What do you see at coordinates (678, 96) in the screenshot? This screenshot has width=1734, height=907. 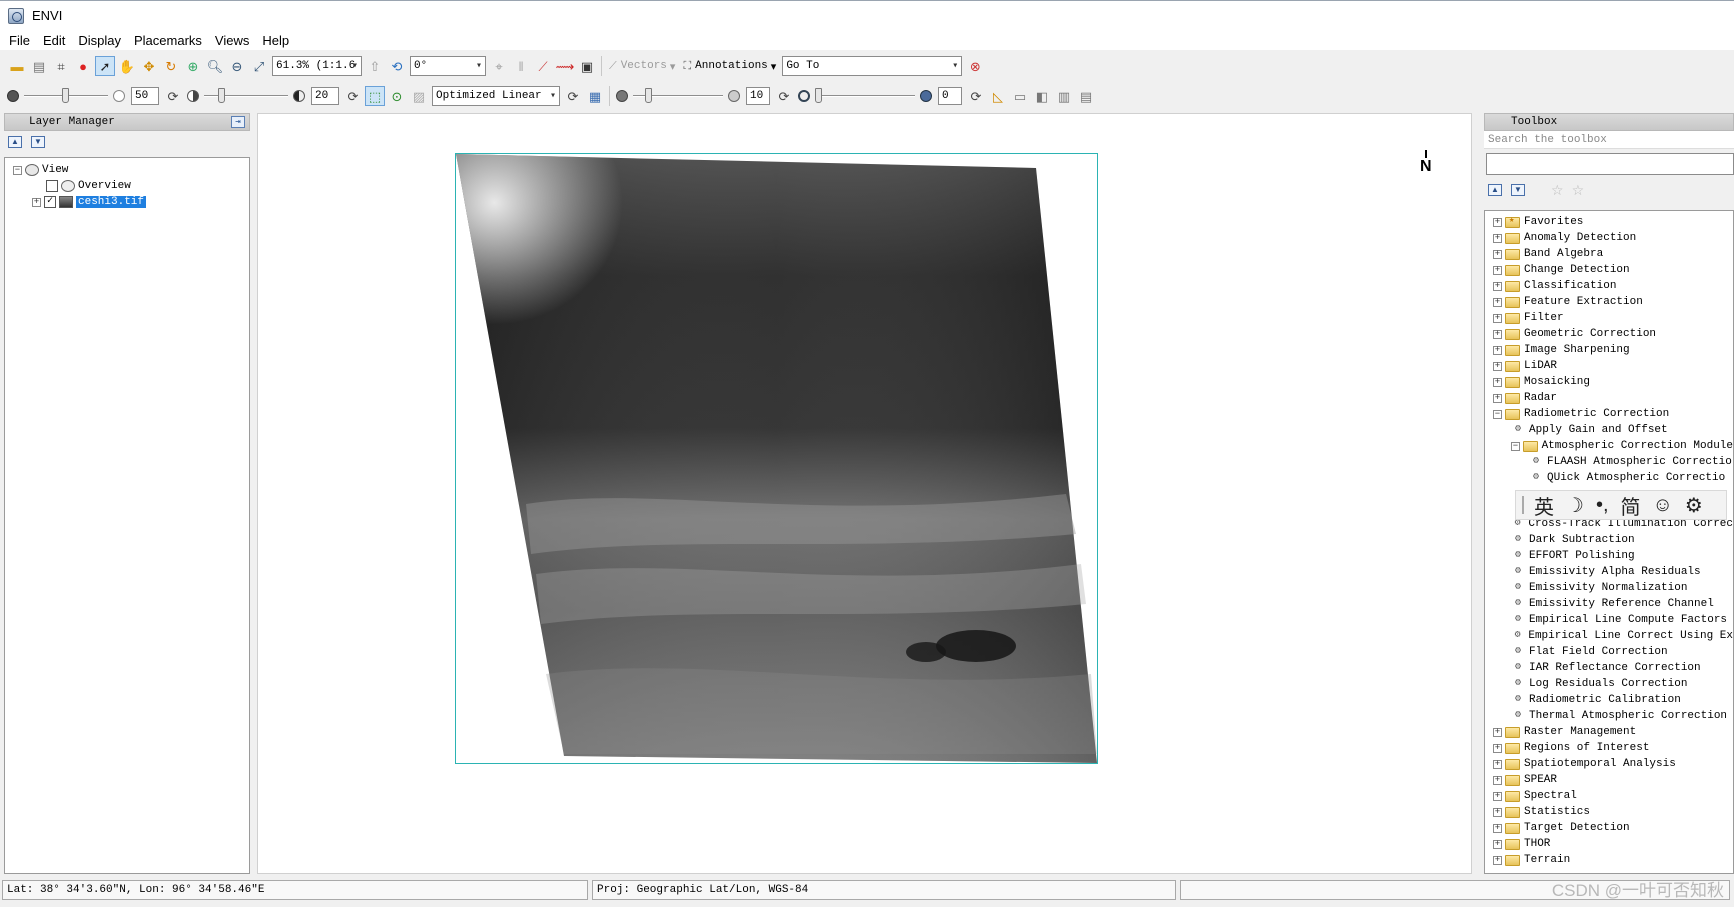 I see `sharpen-slider` at bounding box center [678, 96].